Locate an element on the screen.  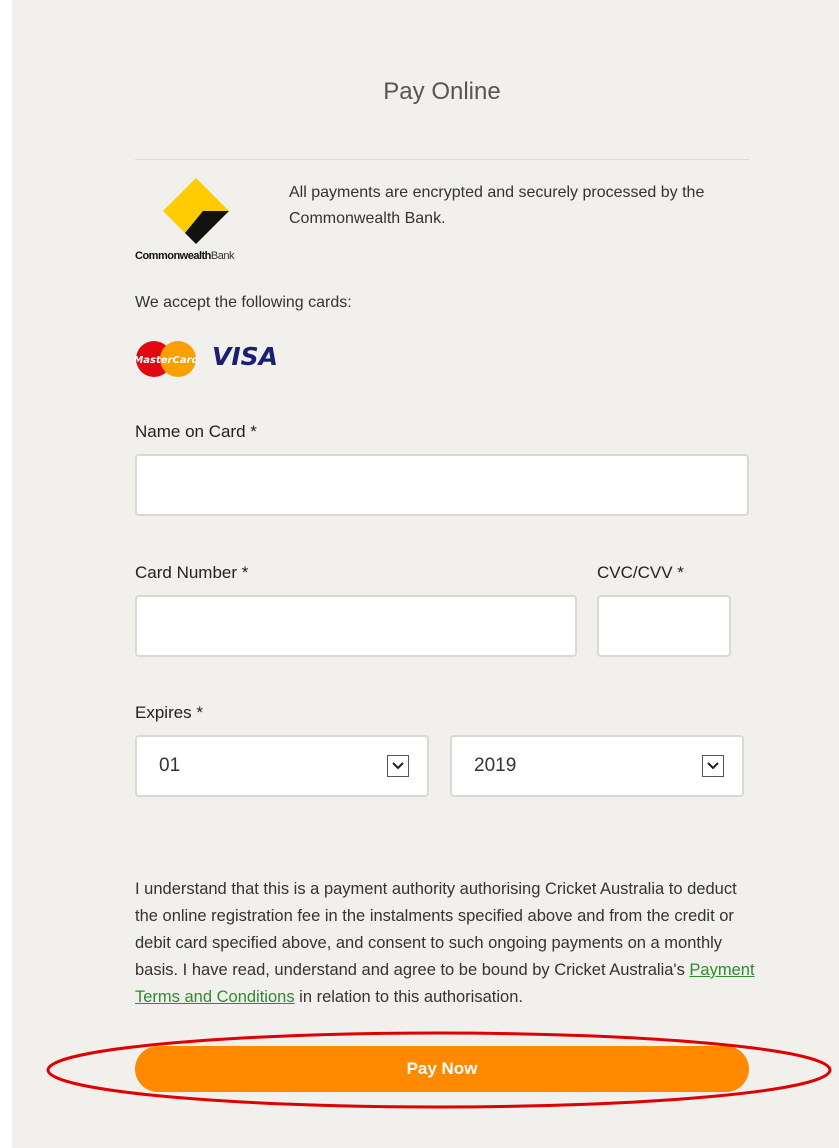
mastercard-icon: MasterCard is located at coordinates (166, 359).